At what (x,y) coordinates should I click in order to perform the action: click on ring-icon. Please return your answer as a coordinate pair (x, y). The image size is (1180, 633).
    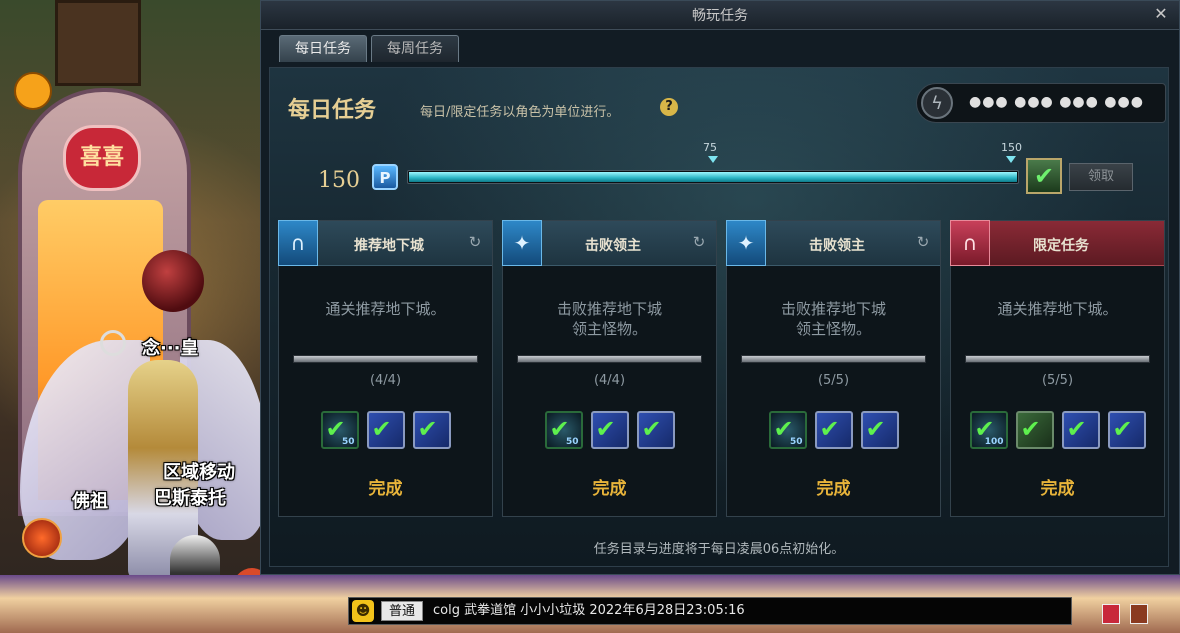
    Looking at the image, I should click on (113, 343).